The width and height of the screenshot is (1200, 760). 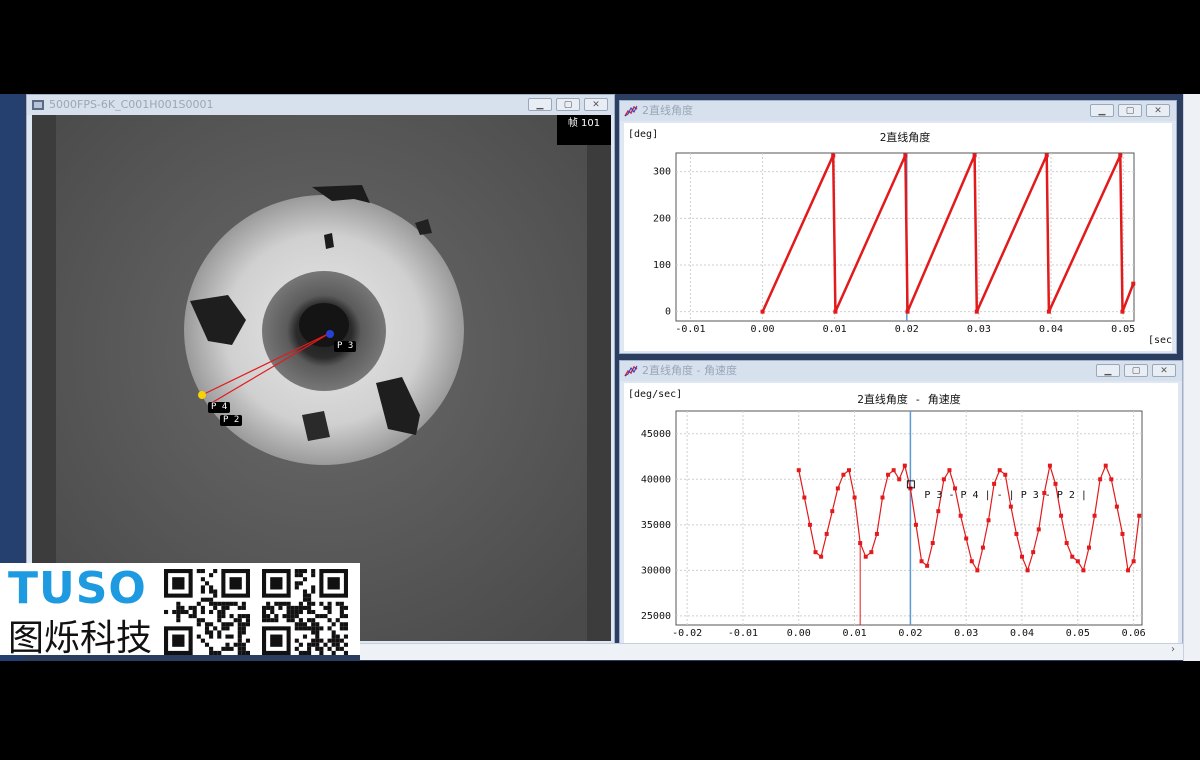 I want to click on vertical-scrollbar, so click(x=1191, y=377).